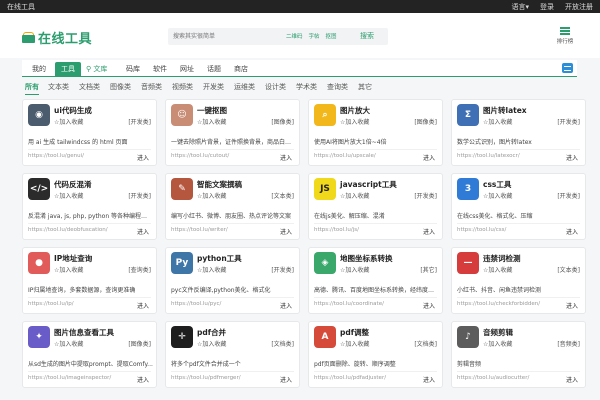 The width and height of the screenshot is (600, 400). I want to click on nav-tools: 工具, so click(68, 69).